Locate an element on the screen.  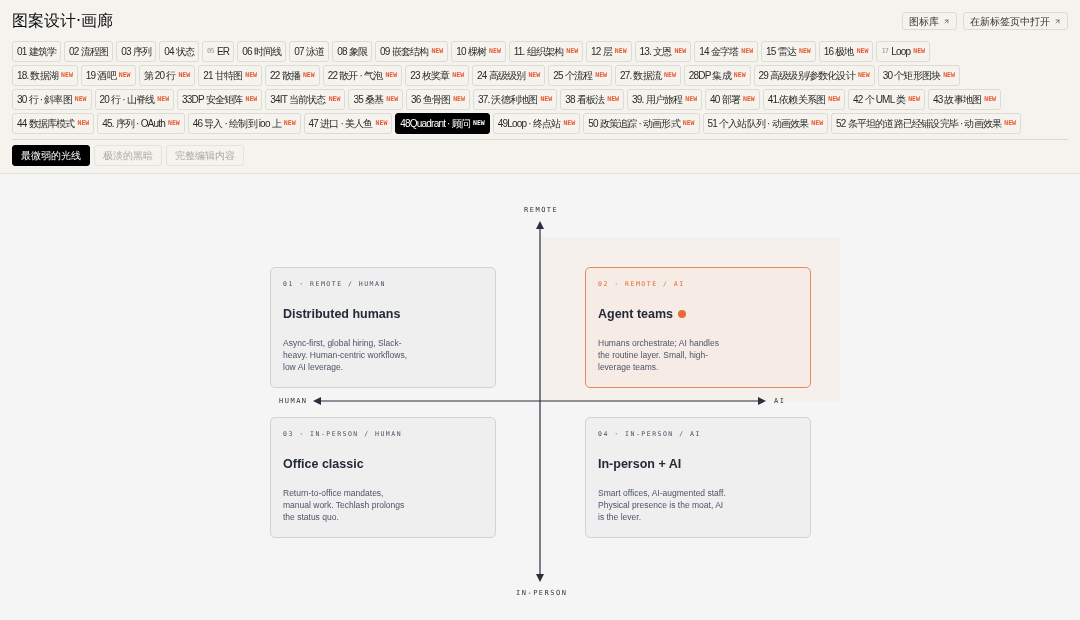
gallery-tab: 03 序列 is located at coordinates (136, 51).